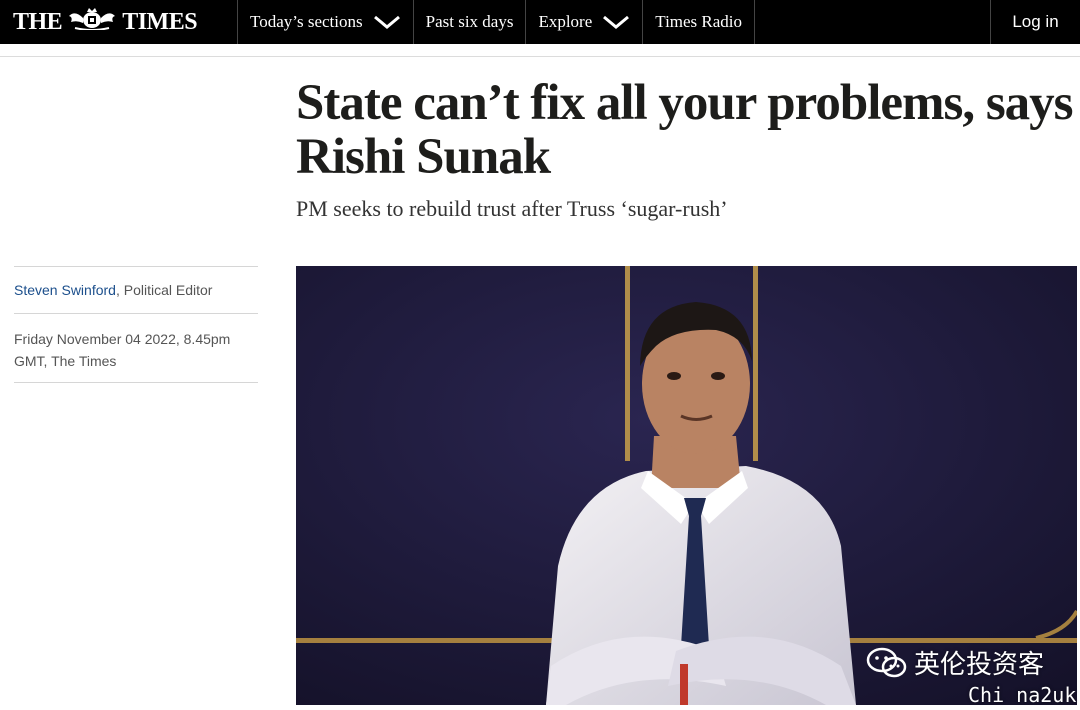  Describe the element at coordinates (92, 22) in the screenshot. I see `royal-crest-icon` at that location.